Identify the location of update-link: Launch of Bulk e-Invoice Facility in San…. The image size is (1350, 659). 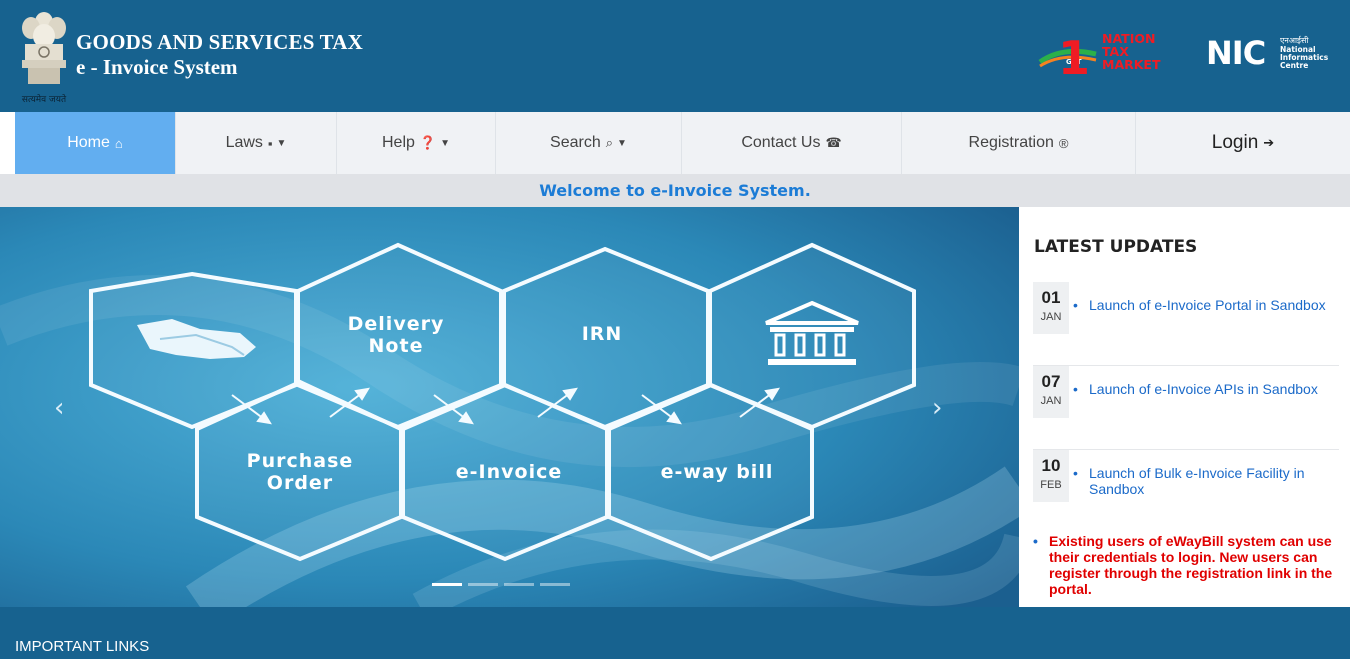
(1208, 481).